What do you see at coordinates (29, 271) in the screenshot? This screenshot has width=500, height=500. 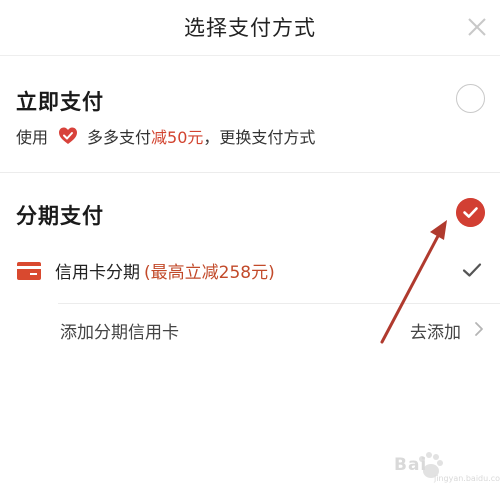 I see `credit-card-icon` at bounding box center [29, 271].